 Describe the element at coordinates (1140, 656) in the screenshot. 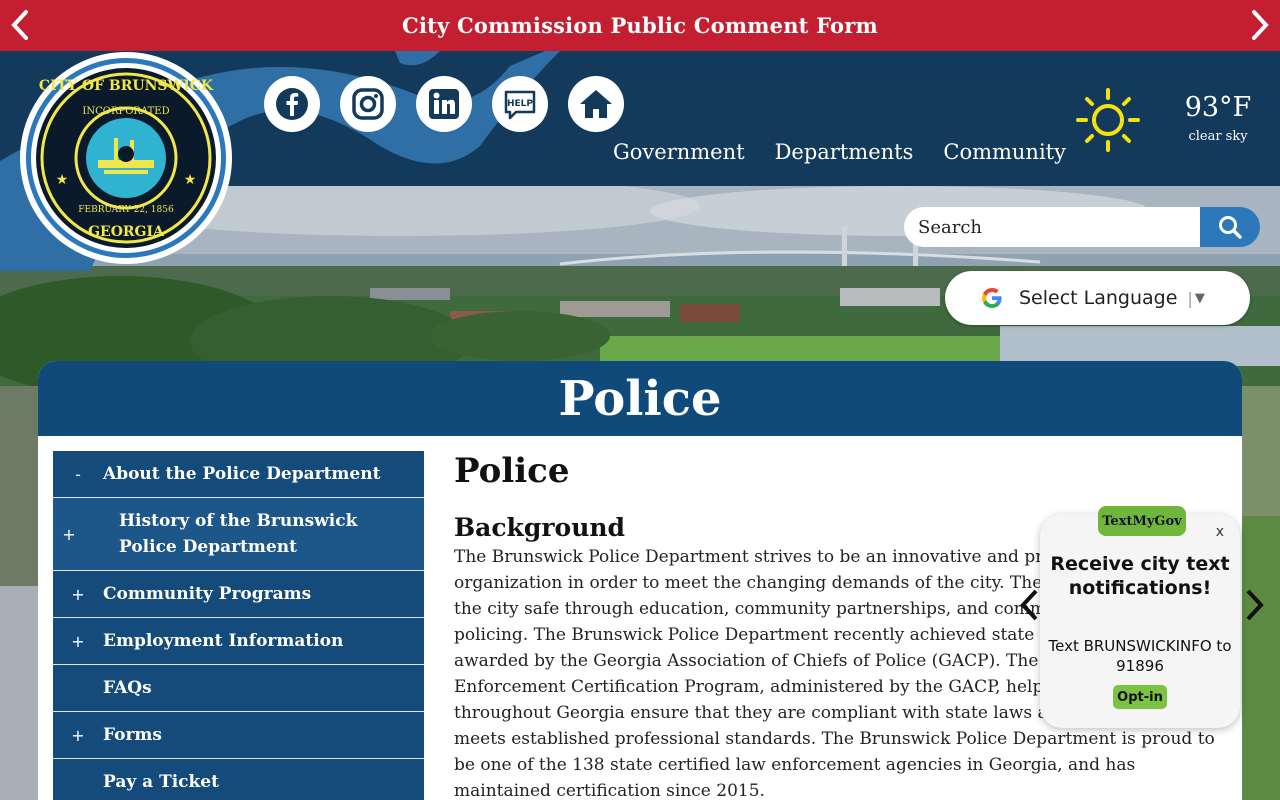

I see `popup-instruction: Text BRUNSWICKINFO to 91896` at that location.